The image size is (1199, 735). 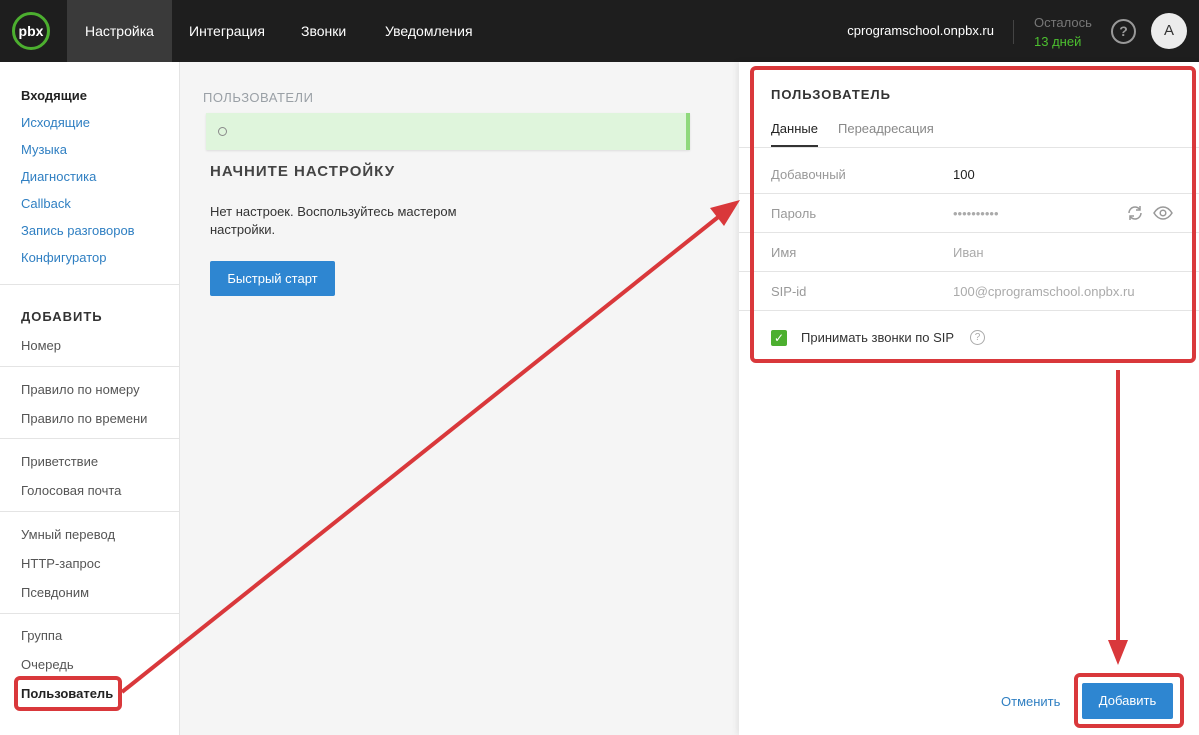 I want to click on sidebar-item-music: Музыка, so click(x=44, y=149).